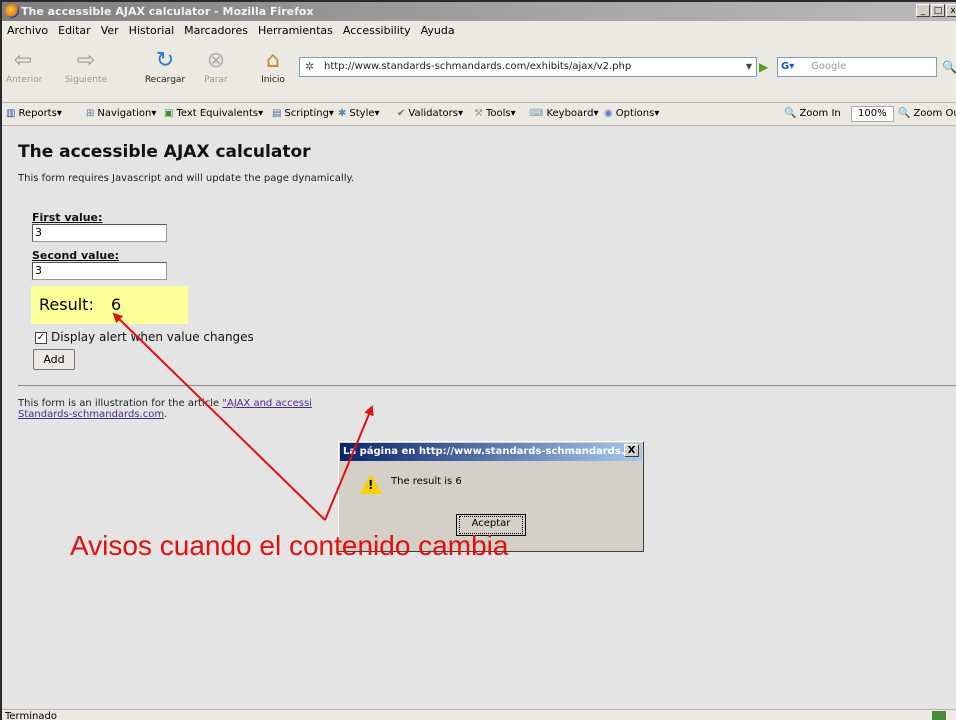  I want to click on toolbar-style: ✱ Style▾, so click(359, 114).